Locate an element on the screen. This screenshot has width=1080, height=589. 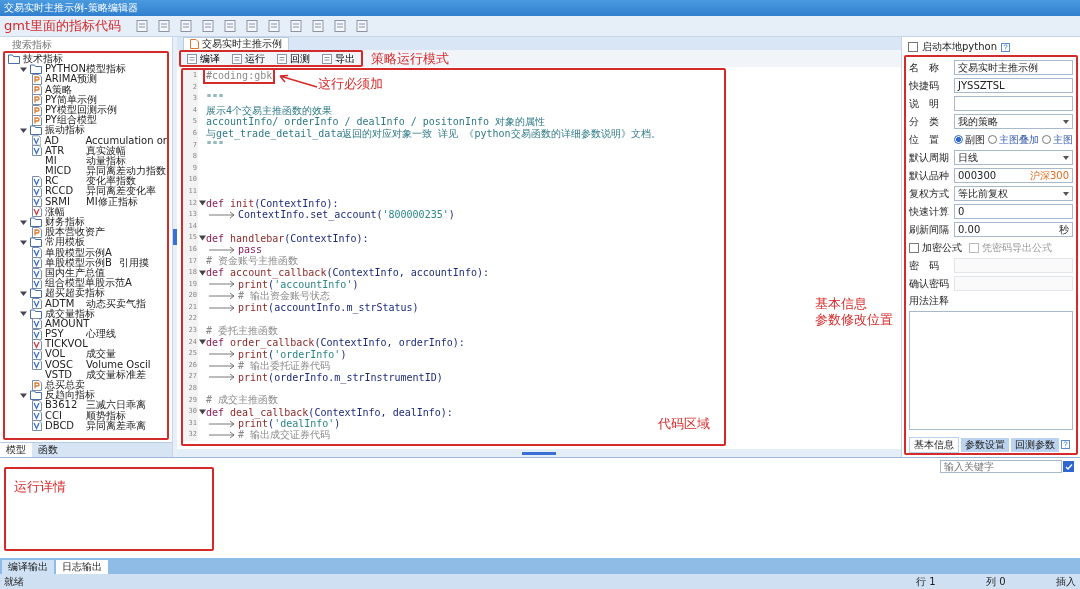
tree-item: 财务指标 is located at coordinates (65, 222).